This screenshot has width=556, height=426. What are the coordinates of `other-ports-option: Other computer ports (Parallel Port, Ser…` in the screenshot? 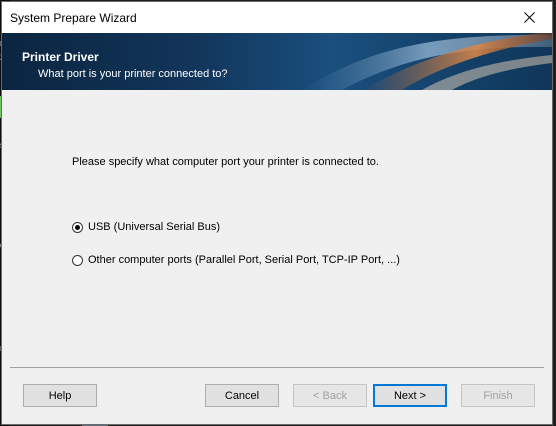 It's located at (236, 260).